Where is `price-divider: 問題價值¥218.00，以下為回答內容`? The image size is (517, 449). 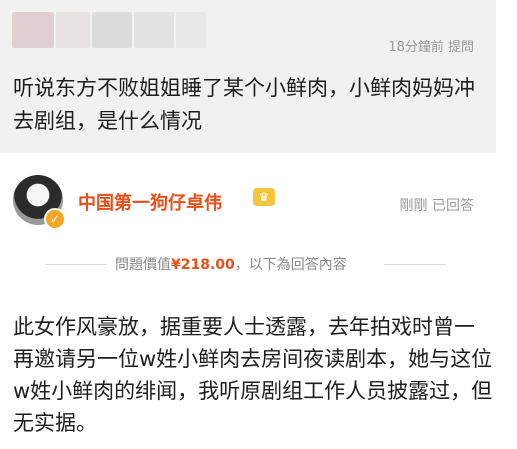 price-divider: 問題價值¥218.00，以下為回答內容 is located at coordinates (248, 264).